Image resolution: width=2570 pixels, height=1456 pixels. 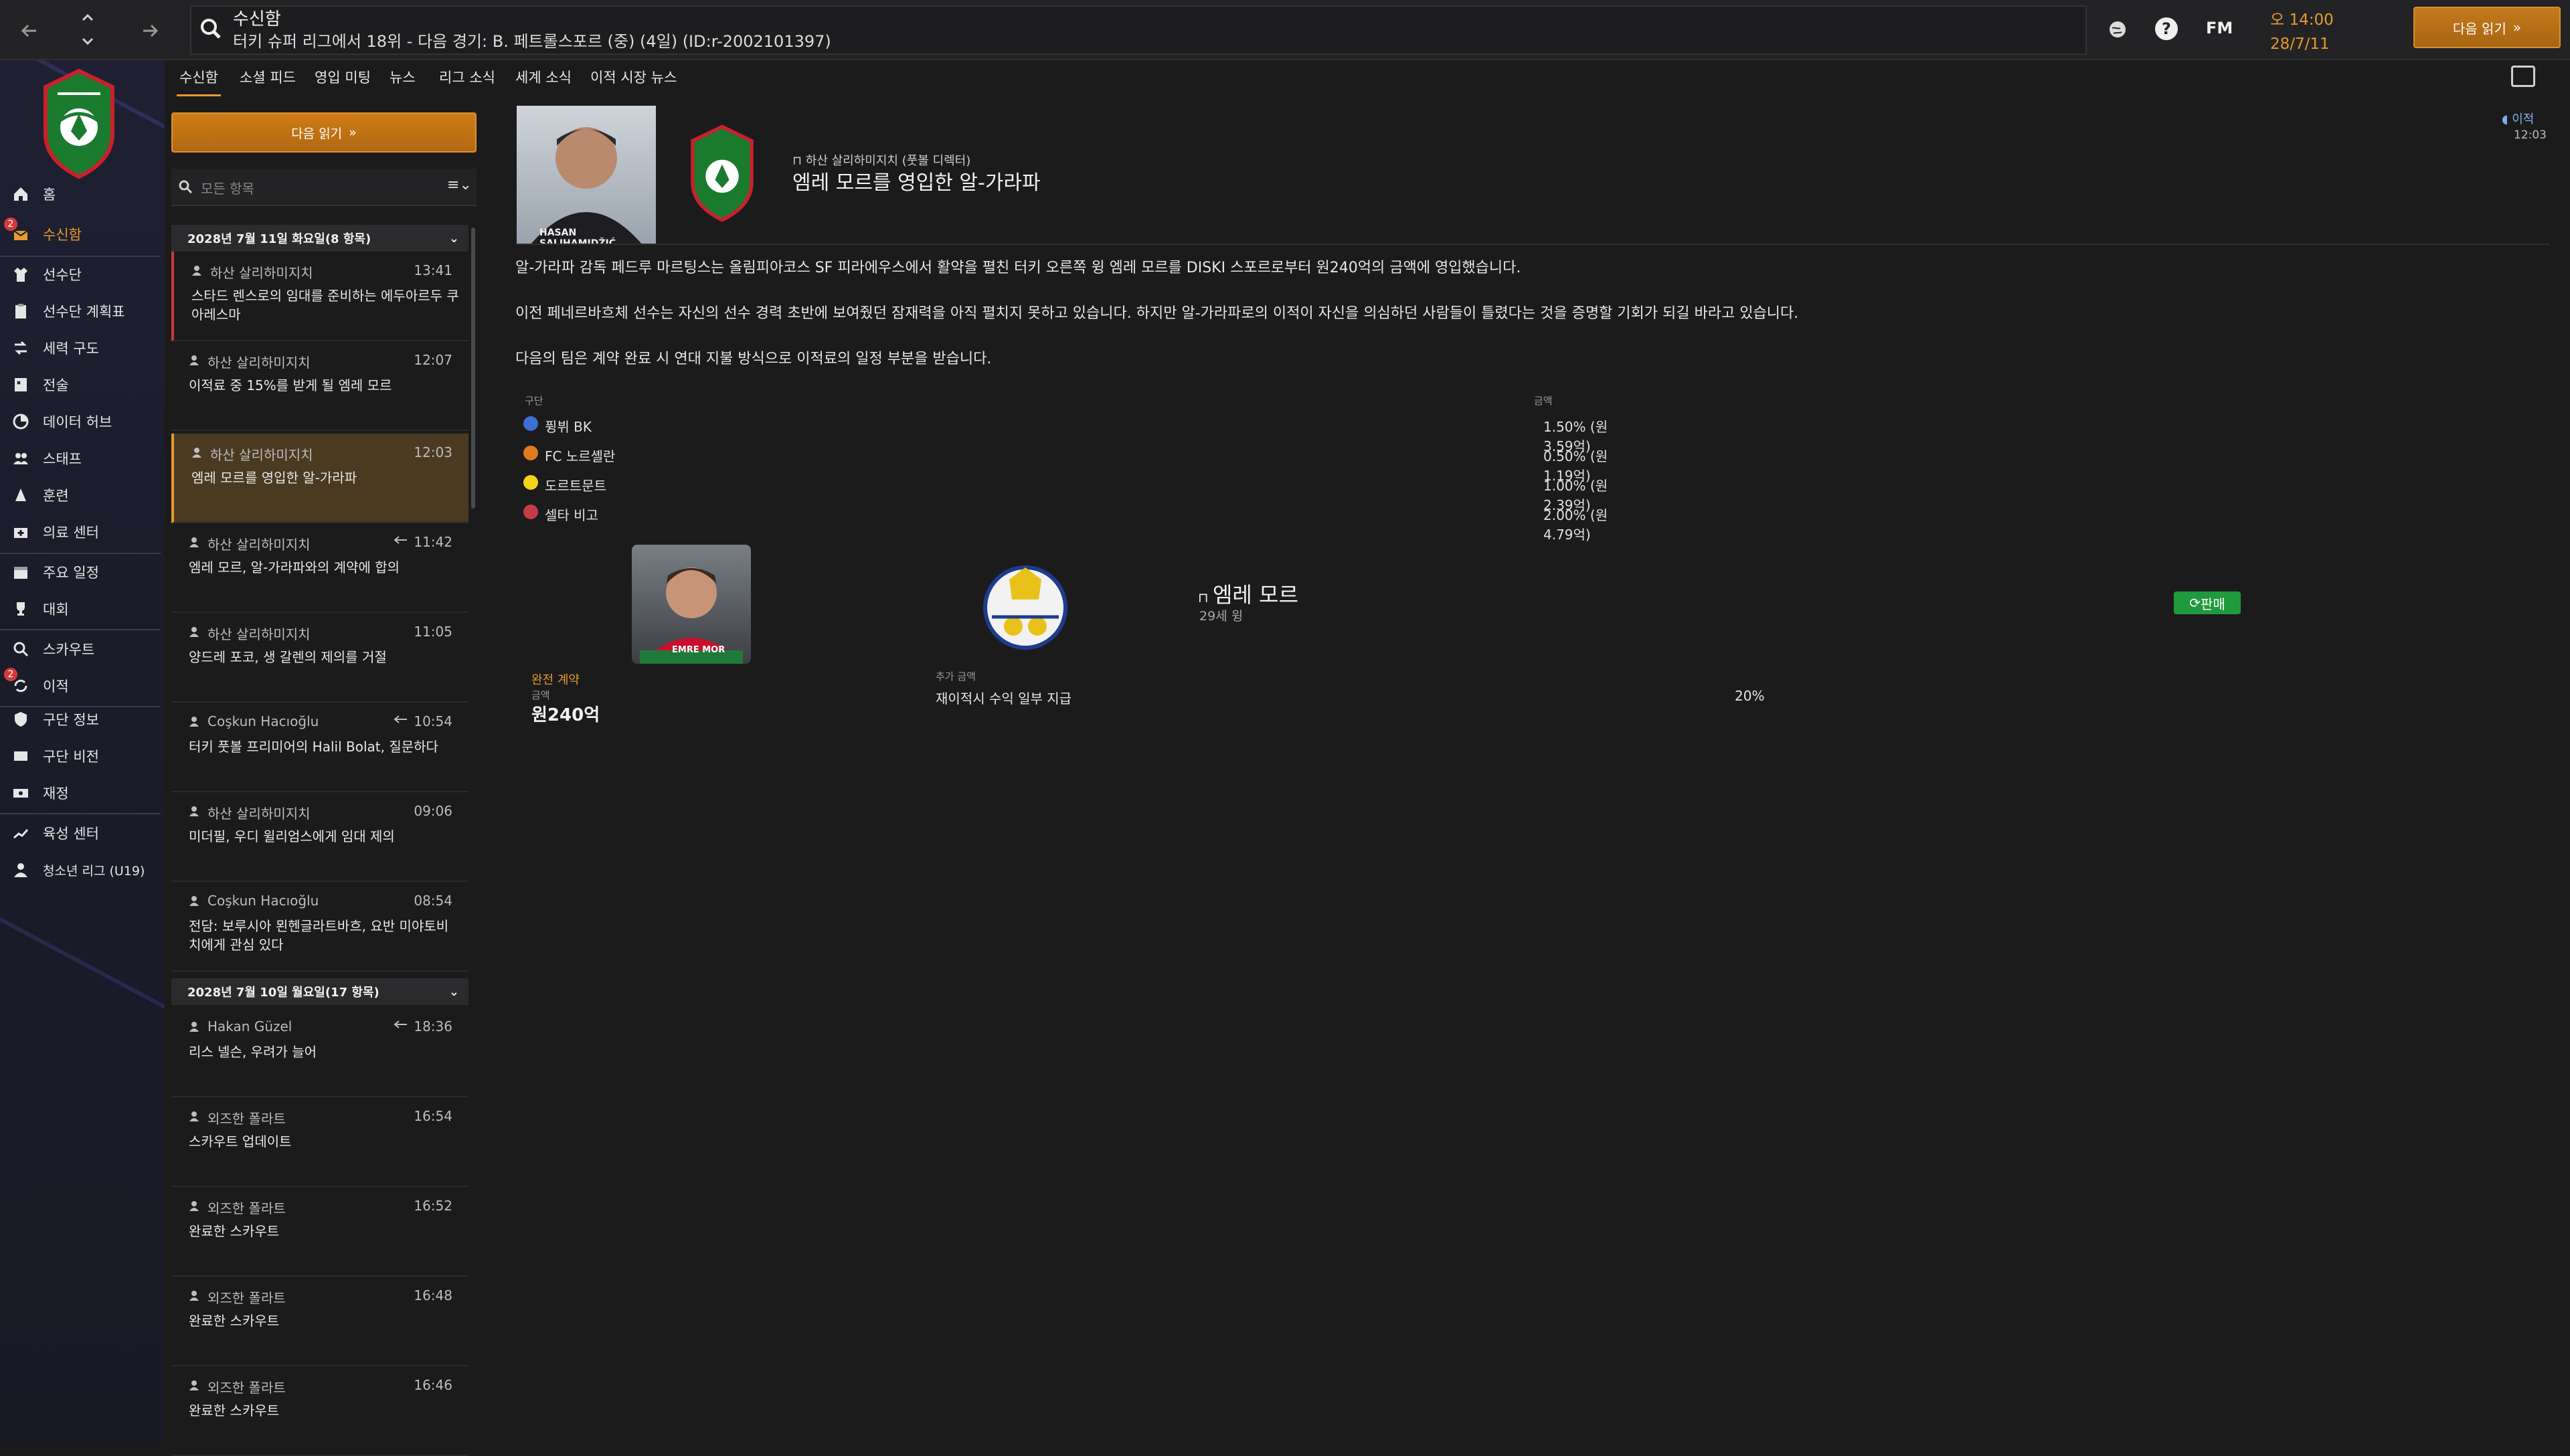 What do you see at coordinates (82, 572) in the screenshot?
I see `sidebar-item-schedule: 주요 일정` at bounding box center [82, 572].